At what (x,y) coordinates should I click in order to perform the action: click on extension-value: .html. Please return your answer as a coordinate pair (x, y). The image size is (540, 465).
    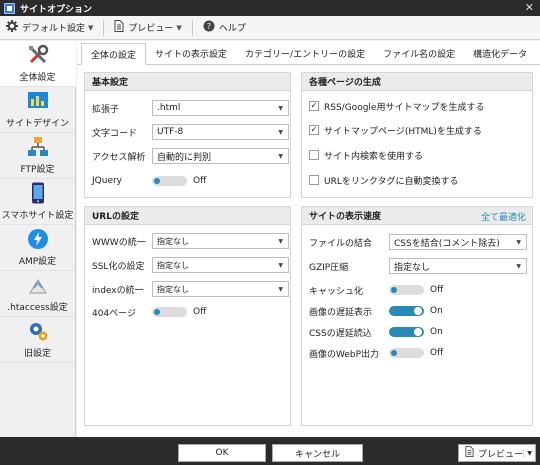
    Looking at the image, I should click on (169, 108).